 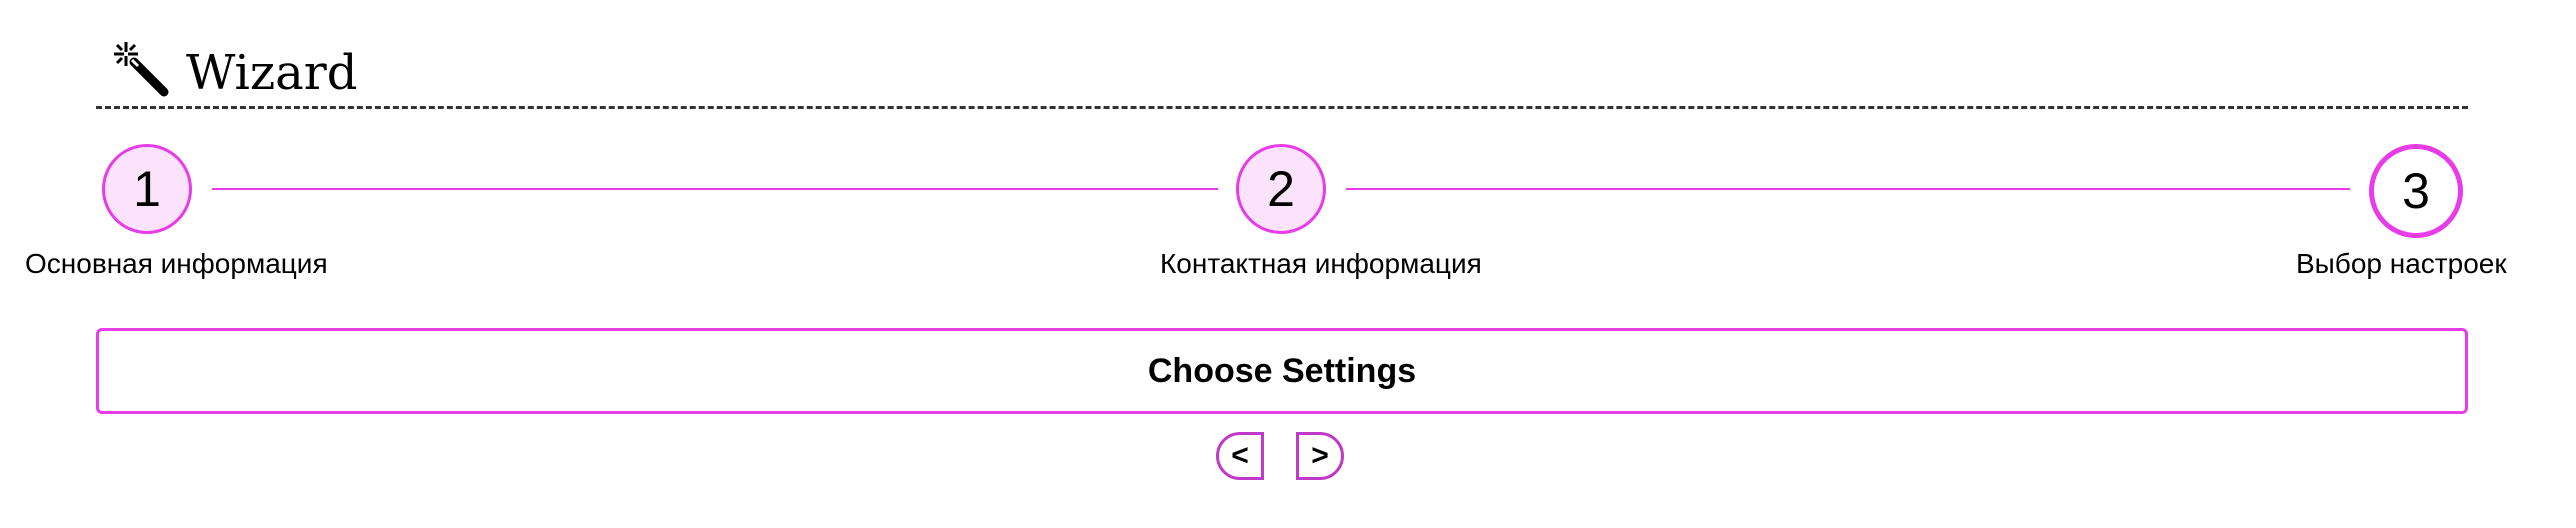 I want to click on step-2-circle: 2, so click(x=1281, y=189).